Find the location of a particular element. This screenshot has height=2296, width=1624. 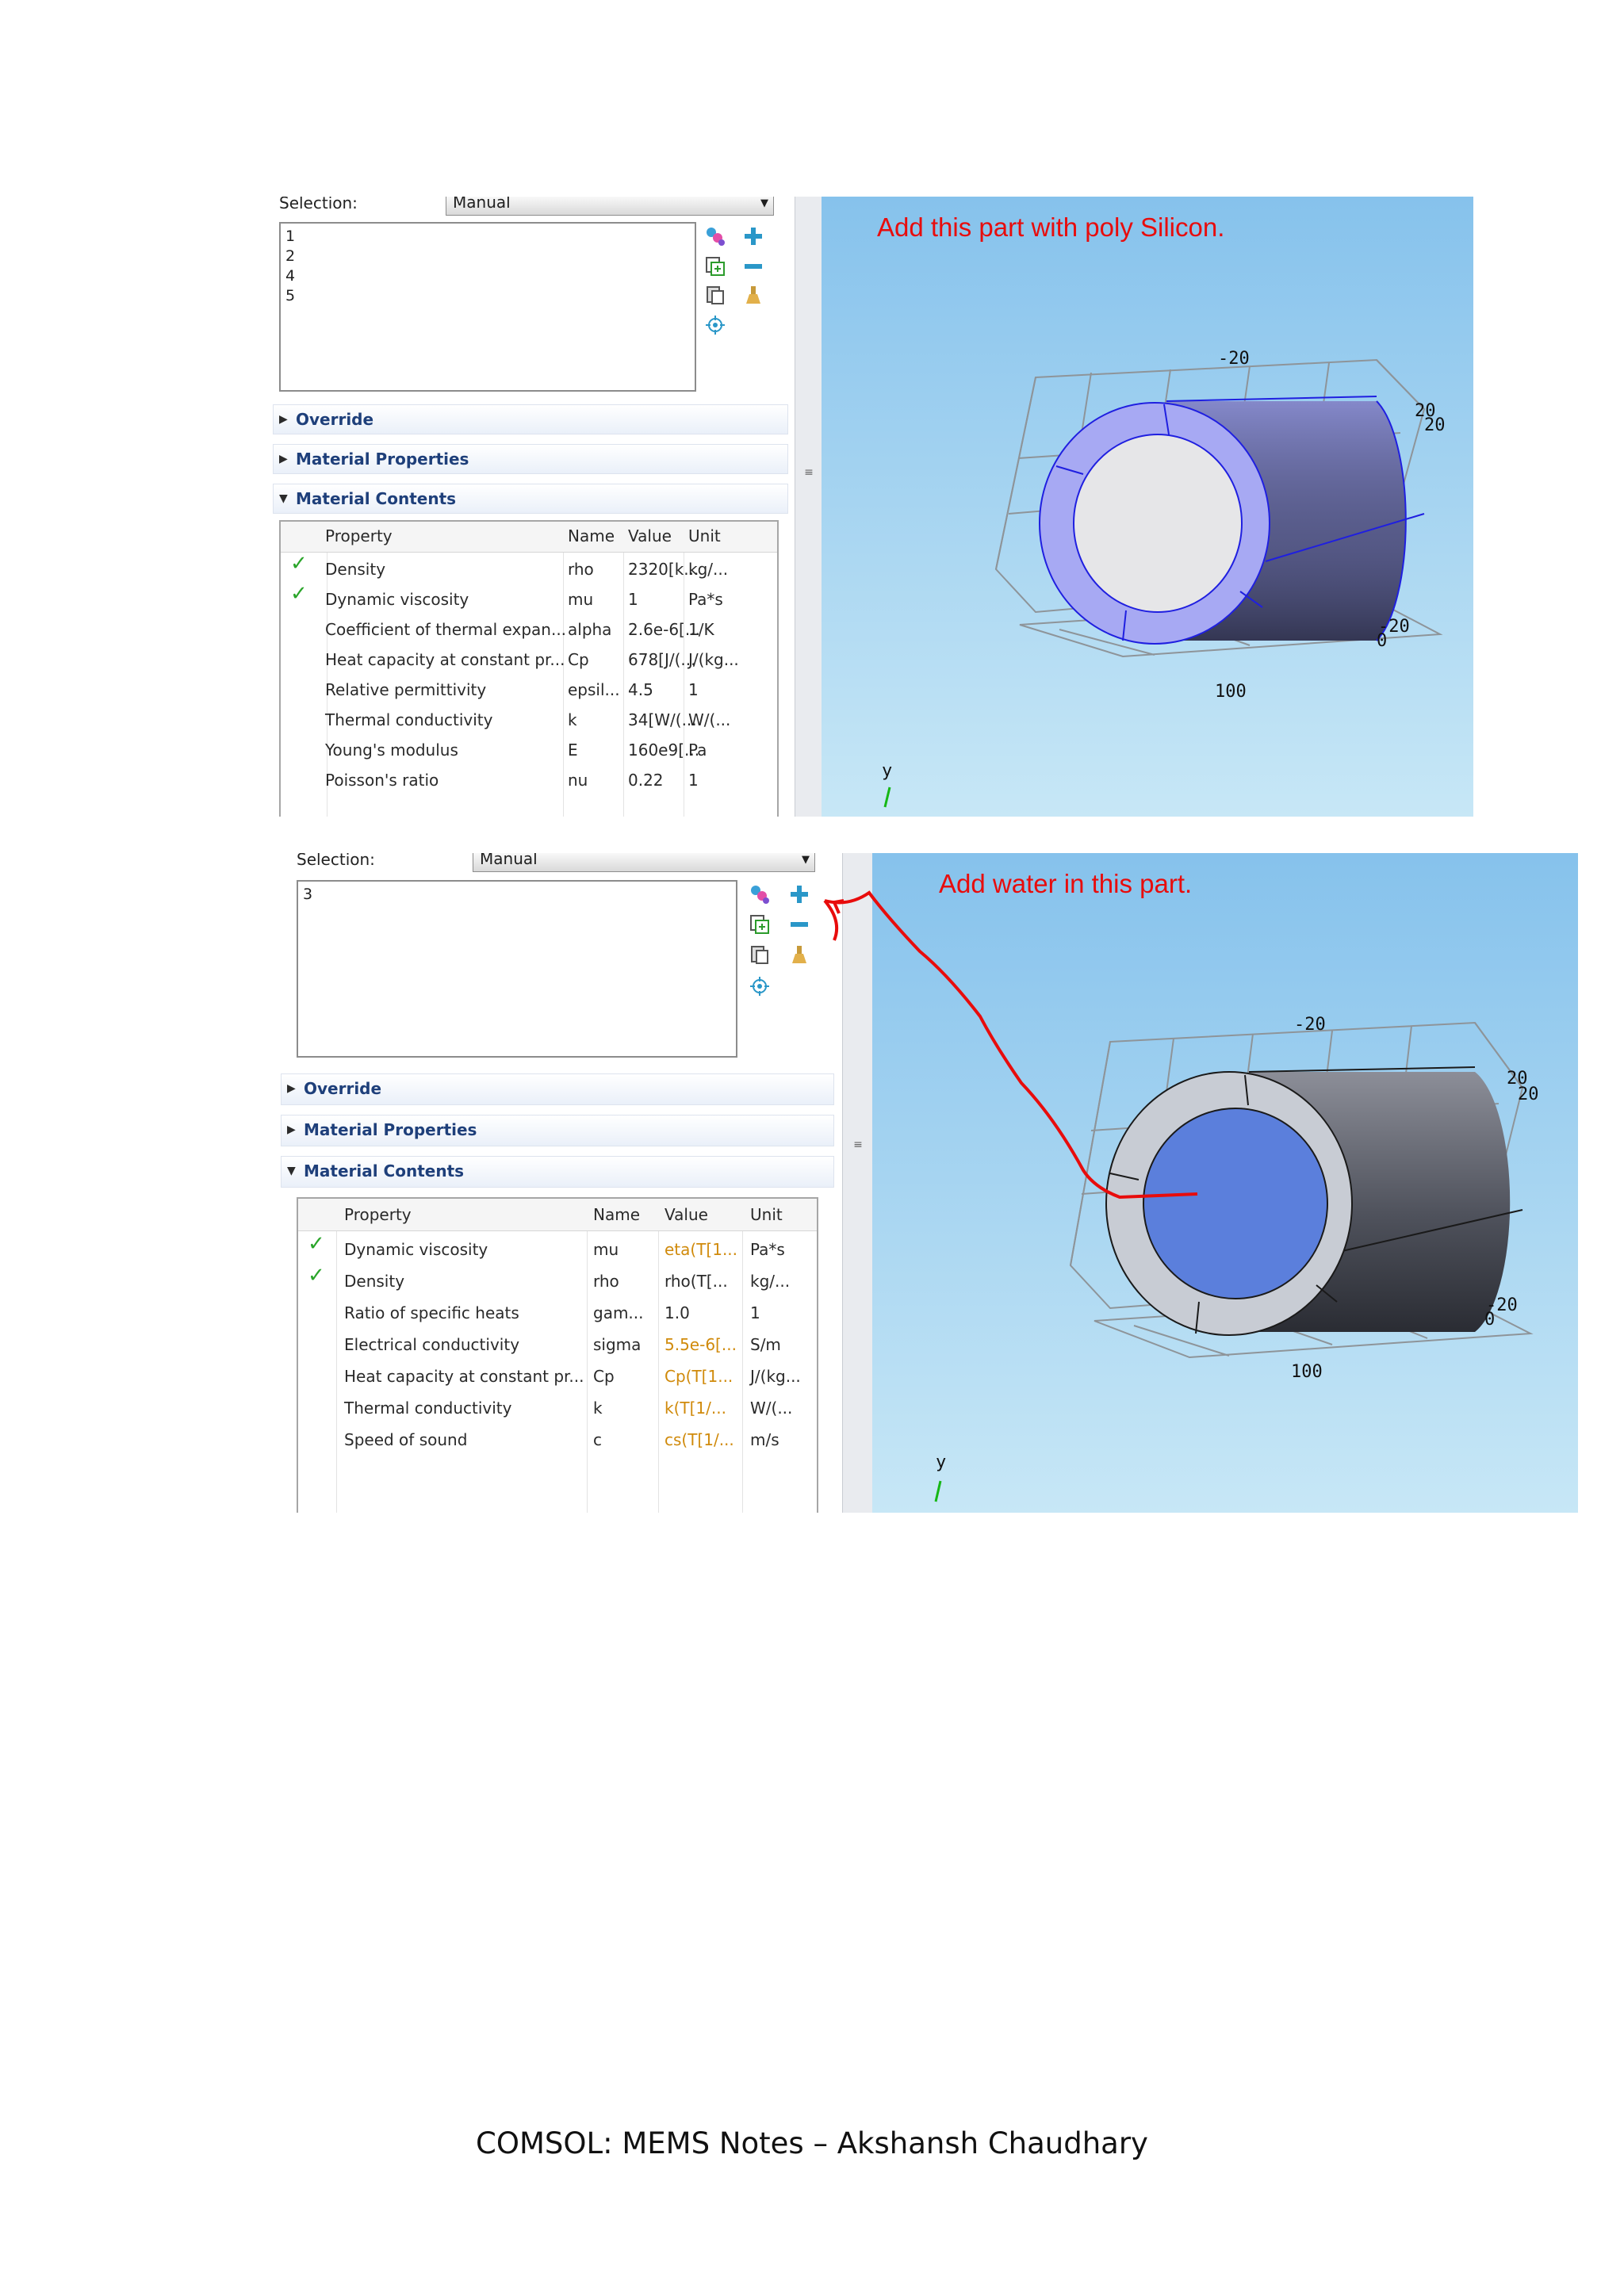

value-cell: 1 is located at coordinates (633, 600).